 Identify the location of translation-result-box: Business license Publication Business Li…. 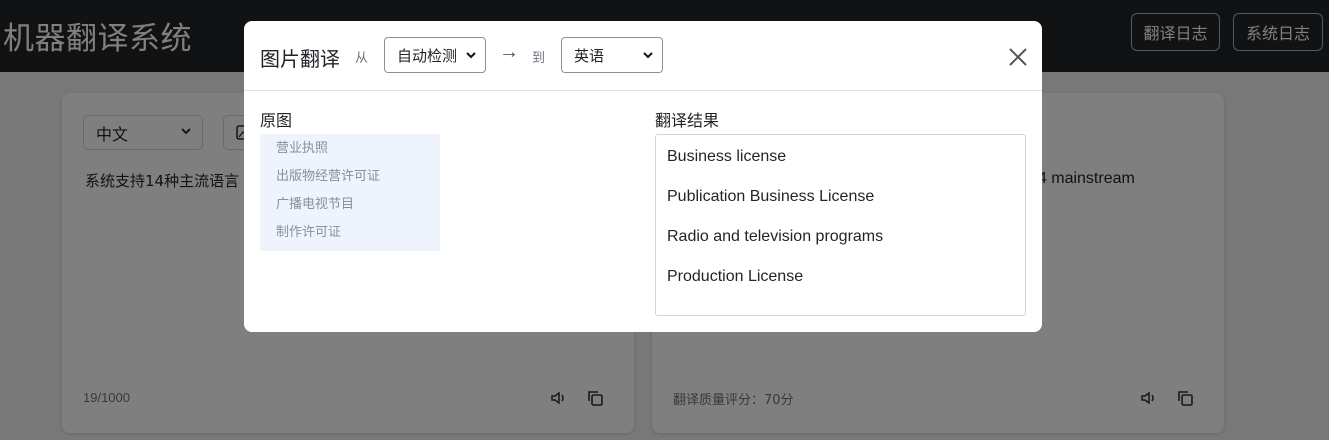
(840, 225).